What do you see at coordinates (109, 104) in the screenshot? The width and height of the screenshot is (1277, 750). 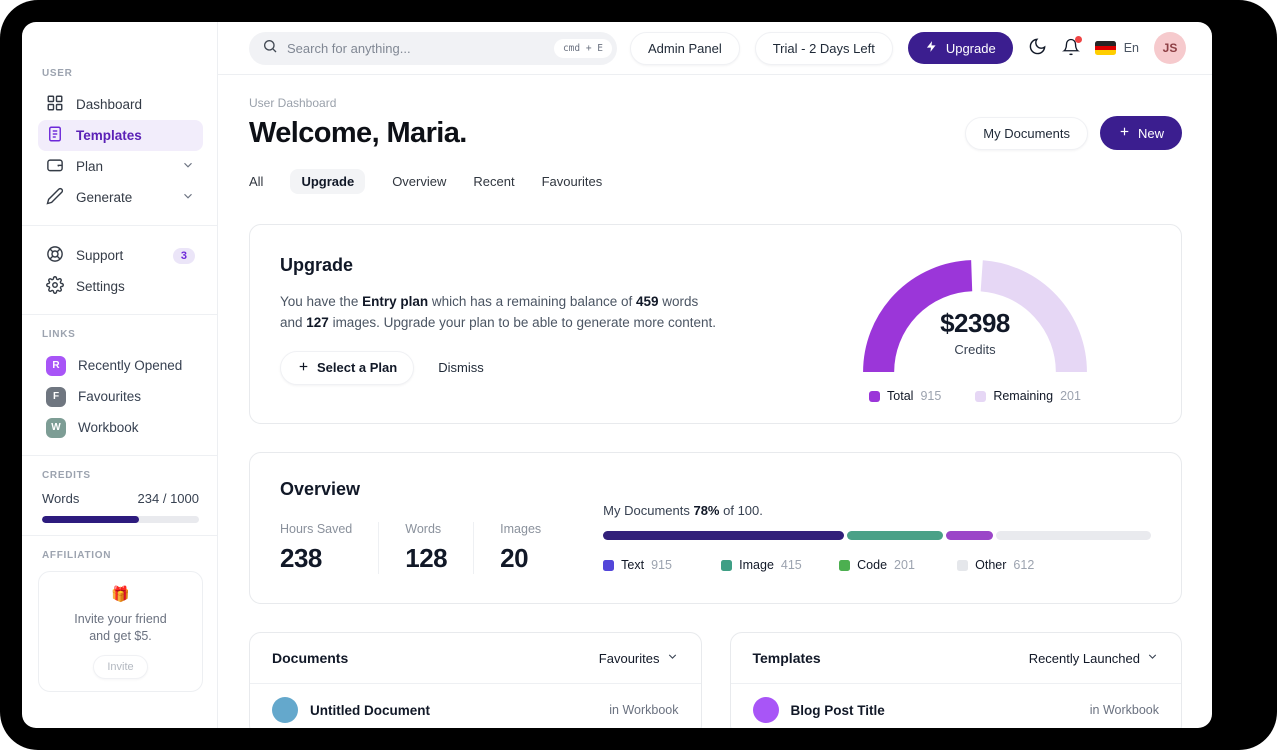 I see `sidebar-item-label: Dashboard` at bounding box center [109, 104].